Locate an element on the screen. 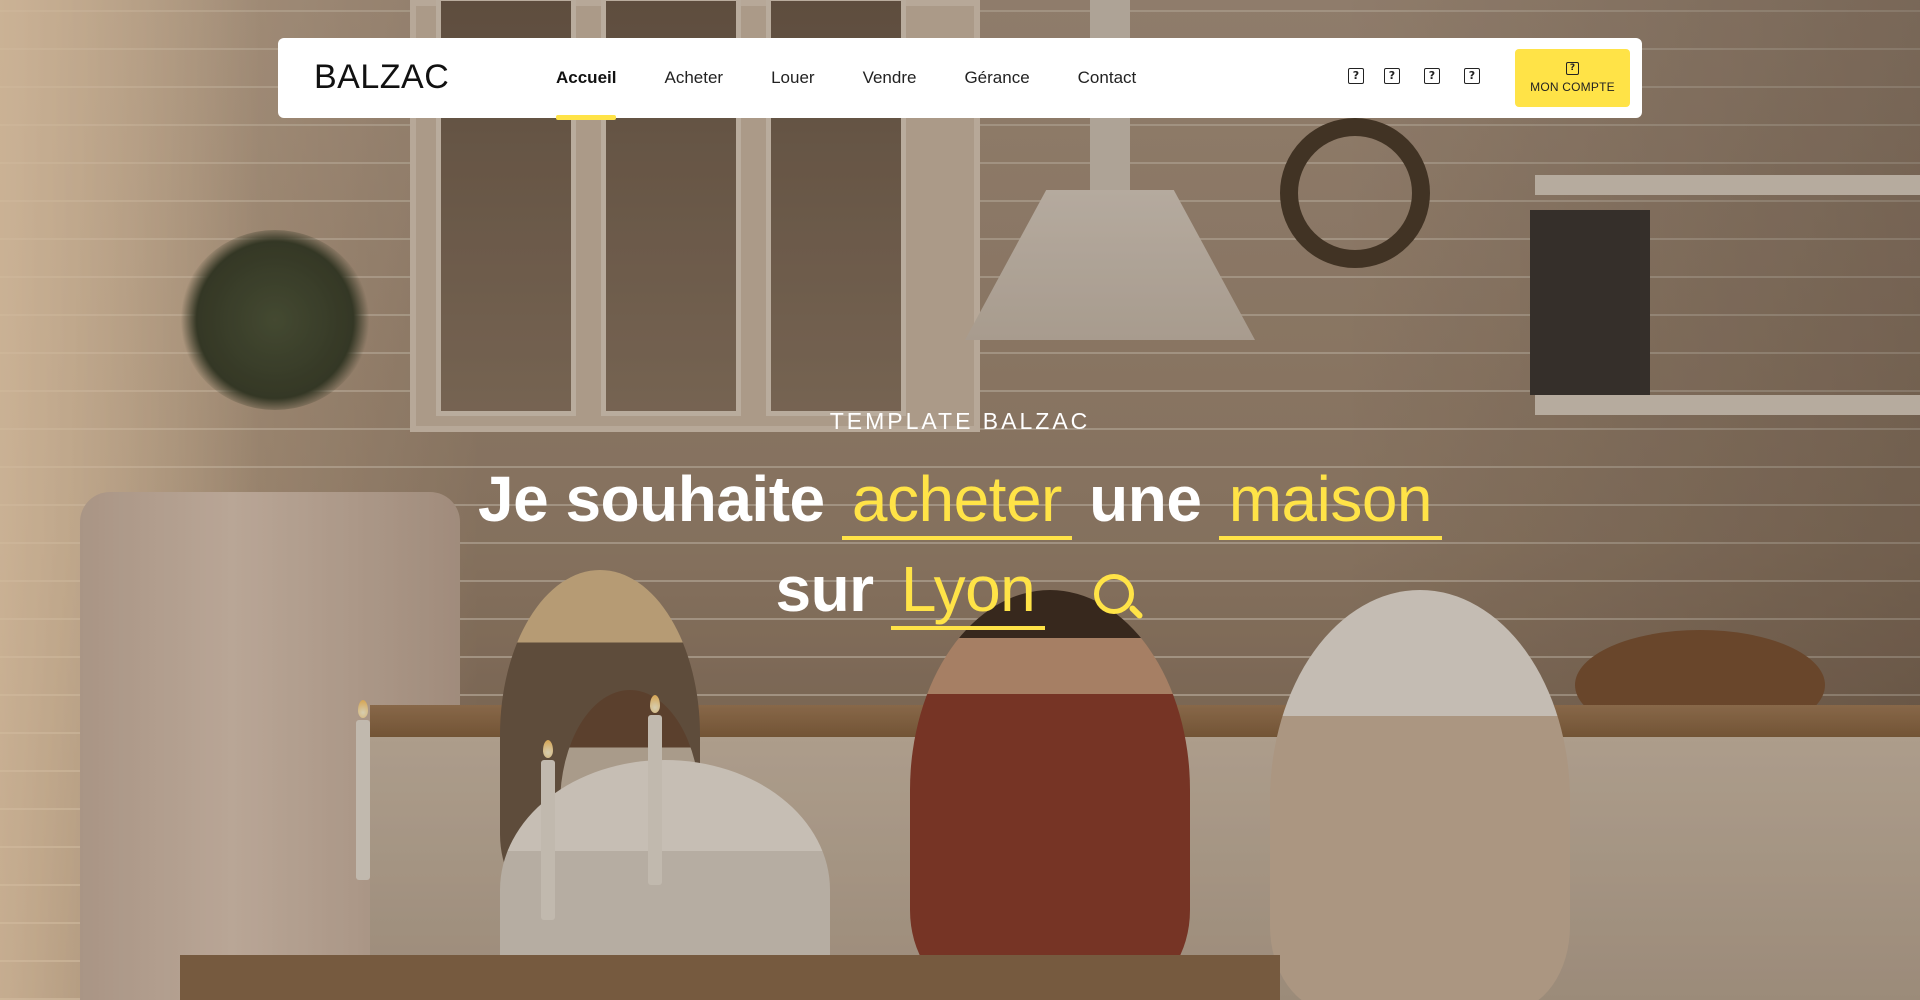 The width and height of the screenshot is (1920, 1000). header-icon-1: ? is located at coordinates (1356, 76).